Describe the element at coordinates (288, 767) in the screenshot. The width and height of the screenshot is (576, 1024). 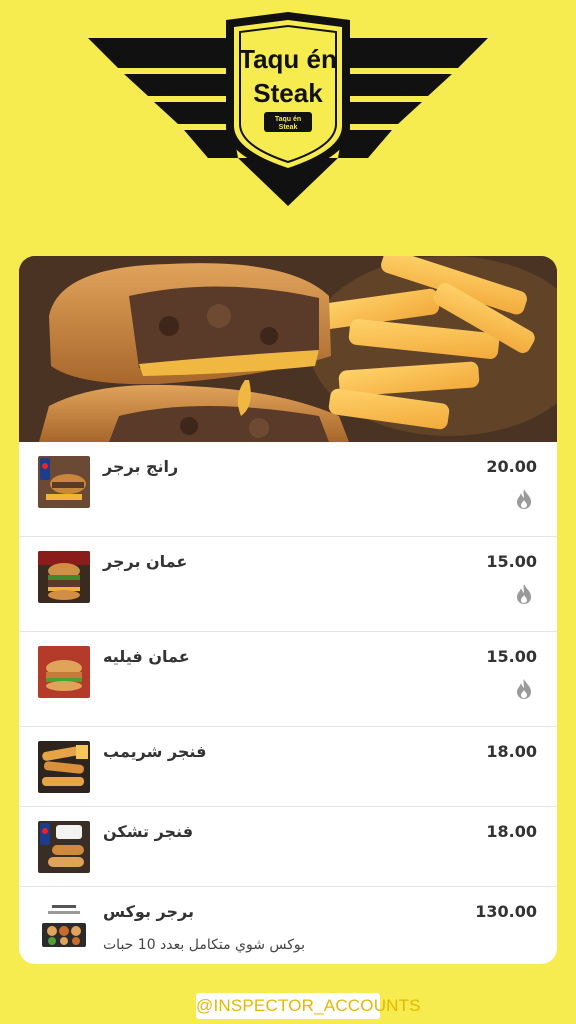
I see `menu-item: فنجر شريمب 18.00` at that location.